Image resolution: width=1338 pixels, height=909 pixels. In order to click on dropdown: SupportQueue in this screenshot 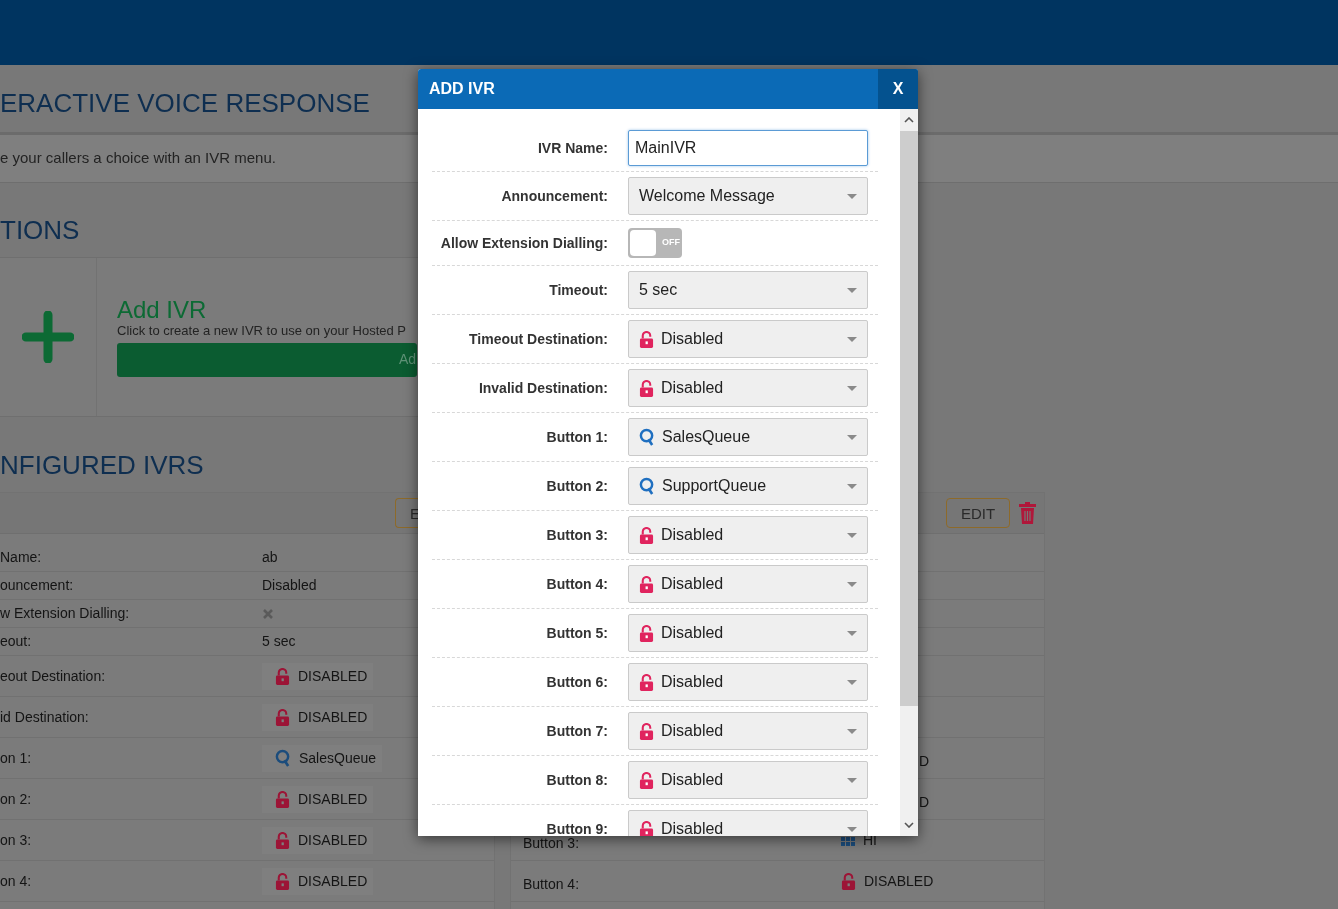, I will do `click(748, 486)`.